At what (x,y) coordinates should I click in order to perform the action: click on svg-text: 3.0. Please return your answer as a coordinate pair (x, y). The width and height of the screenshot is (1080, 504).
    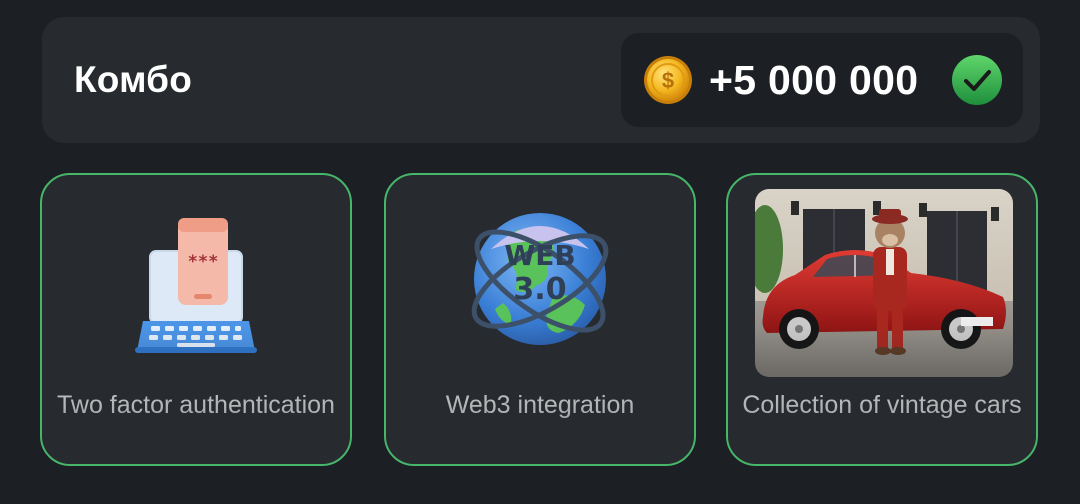
    Looking at the image, I should click on (539, 289).